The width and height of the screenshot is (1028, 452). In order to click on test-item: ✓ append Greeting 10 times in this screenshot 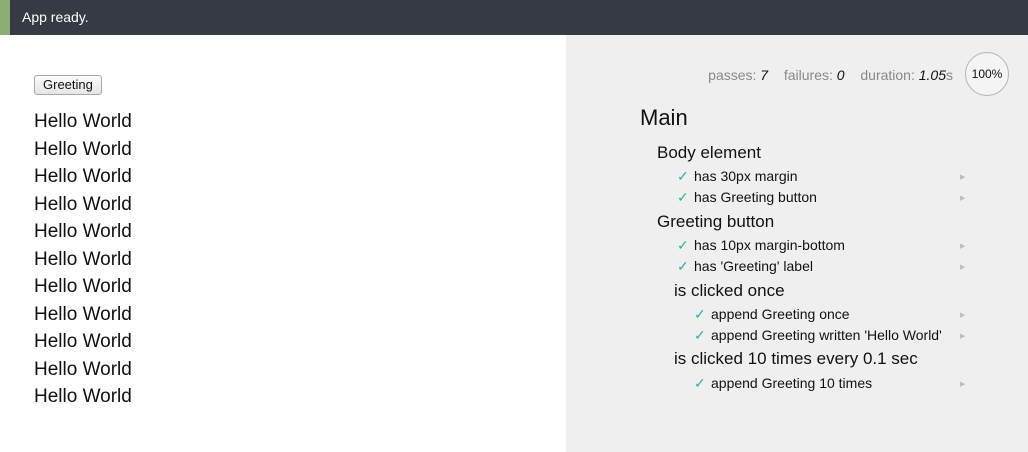, I will do `click(783, 383)`.